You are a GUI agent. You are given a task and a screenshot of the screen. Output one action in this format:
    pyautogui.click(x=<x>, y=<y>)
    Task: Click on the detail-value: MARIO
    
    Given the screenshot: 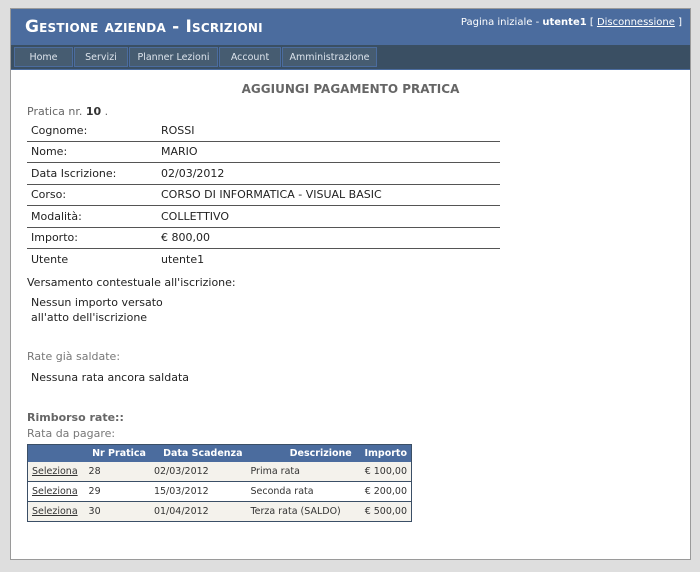 What is the action you would take?
    pyautogui.click(x=328, y=152)
    